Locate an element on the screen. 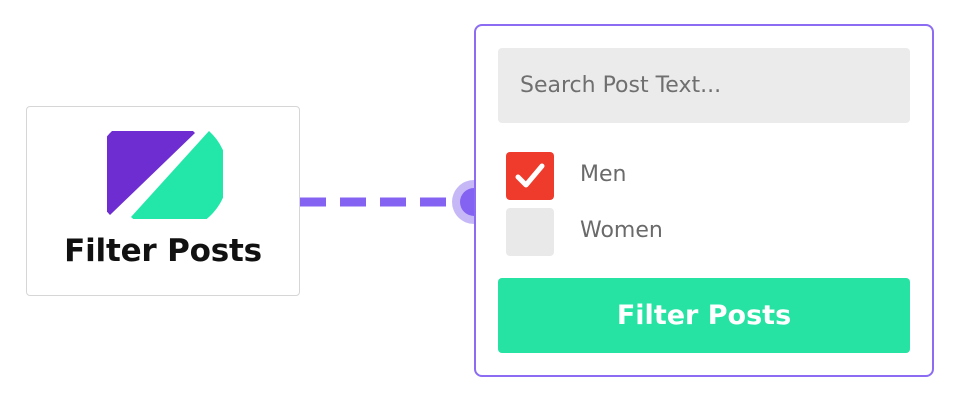 The width and height of the screenshot is (960, 400). filter-posts-button: Filter Posts is located at coordinates (704, 315).